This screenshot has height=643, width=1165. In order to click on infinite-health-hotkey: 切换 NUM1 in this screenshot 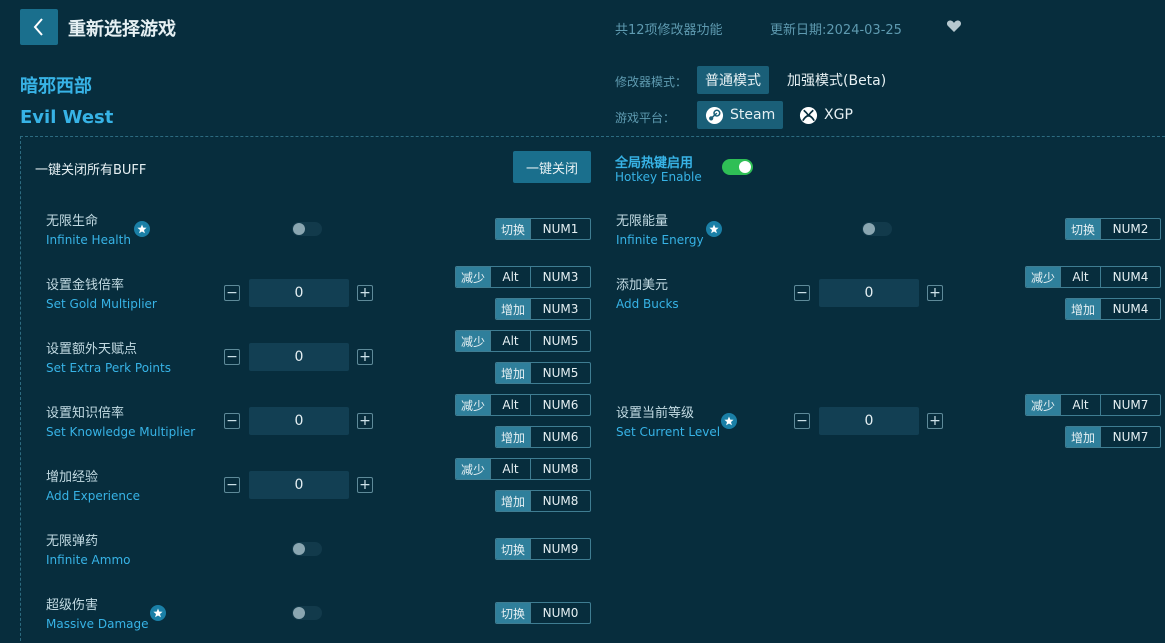, I will do `click(543, 229)`.